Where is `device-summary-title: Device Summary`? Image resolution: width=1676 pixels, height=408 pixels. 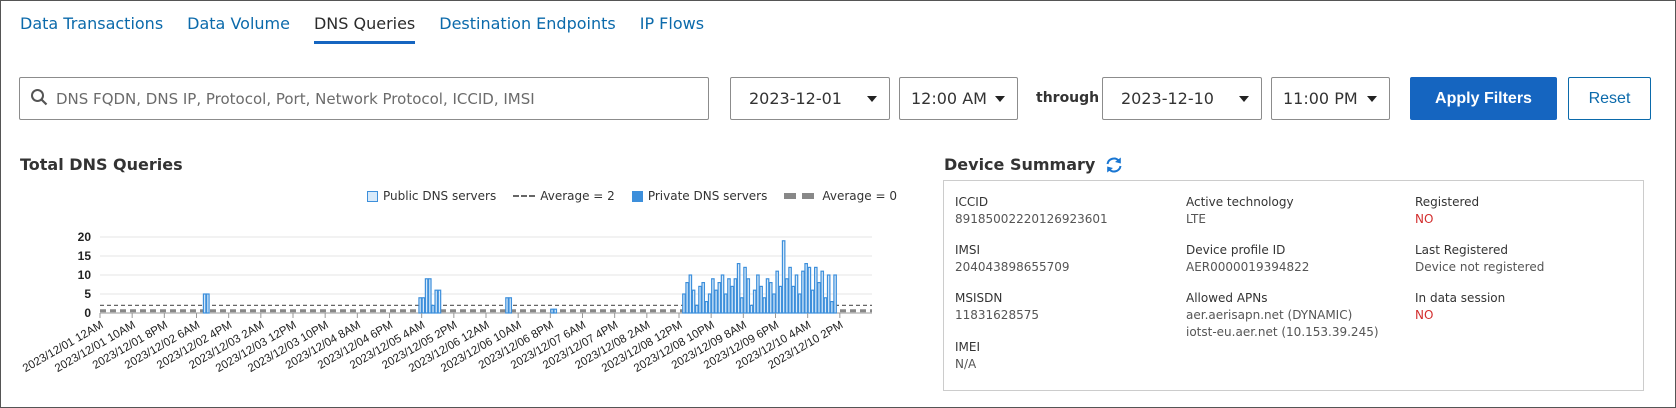
device-summary-title: Device Summary is located at coordinates (1020, 164).